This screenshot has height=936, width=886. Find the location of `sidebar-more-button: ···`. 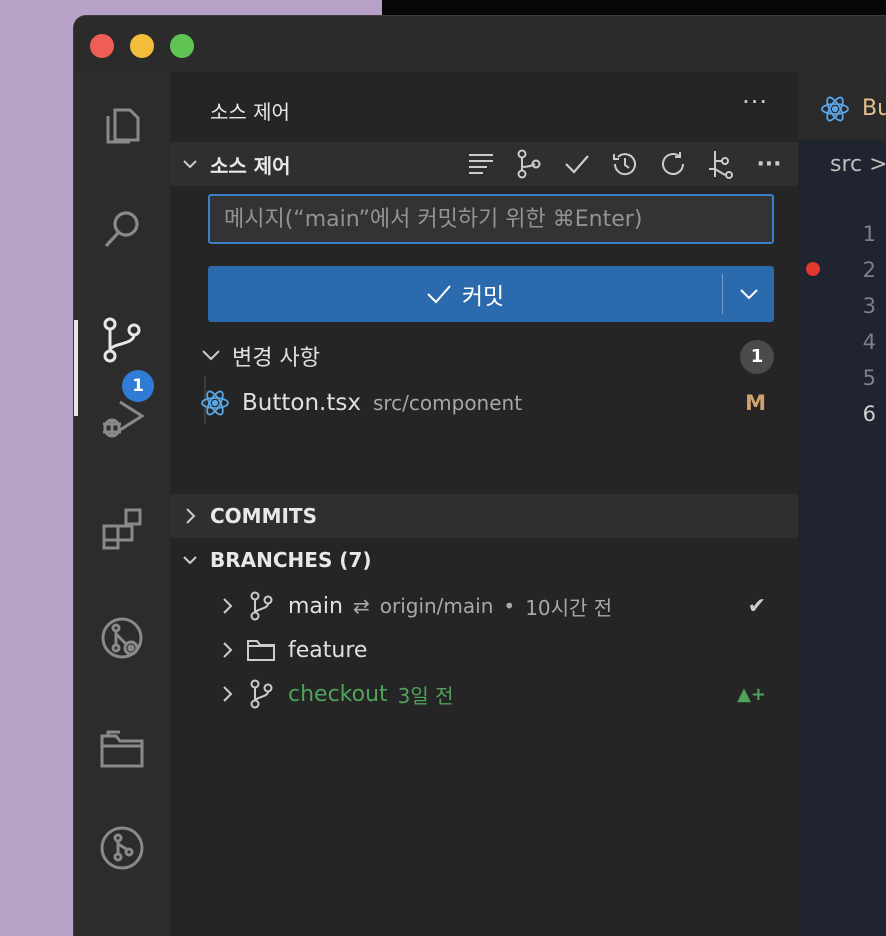

sidebar-more-button: ··· is located at coordinates (755, 102).